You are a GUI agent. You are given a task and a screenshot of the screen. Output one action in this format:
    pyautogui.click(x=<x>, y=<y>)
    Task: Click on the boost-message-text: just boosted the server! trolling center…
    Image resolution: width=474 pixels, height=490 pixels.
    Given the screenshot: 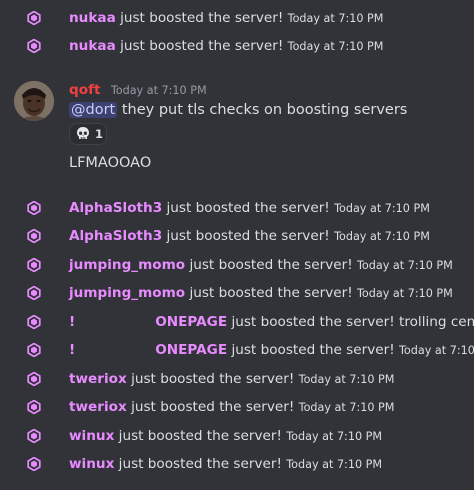 What is the action you would take?
    pyautogui.click(x=352, y=322)
    